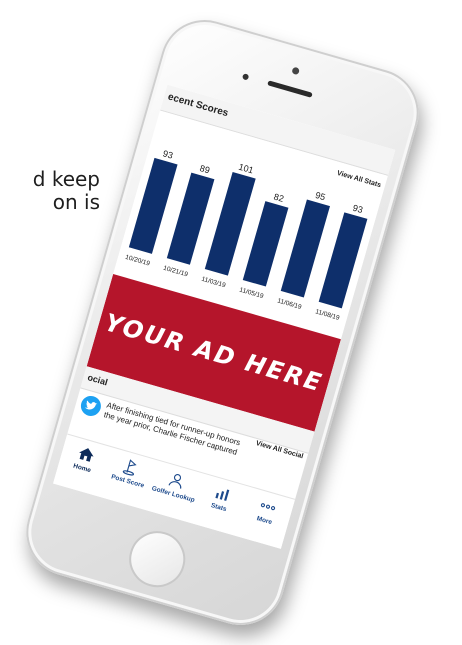  What do you see at coordinates (129, 467) in the screenshot?
I see `golf-flag-icon` at bounding box center [129, 467].